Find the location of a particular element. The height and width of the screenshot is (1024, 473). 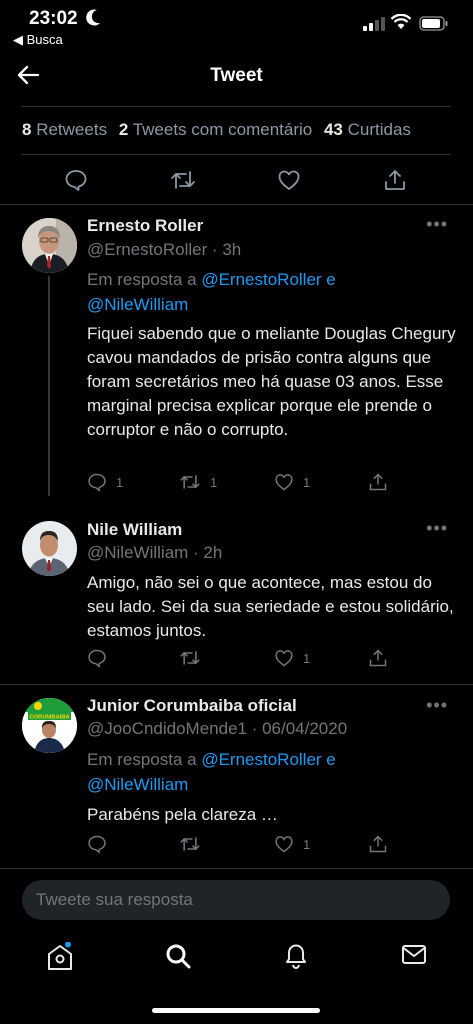

search-icon is located at coordinates (178, 956).